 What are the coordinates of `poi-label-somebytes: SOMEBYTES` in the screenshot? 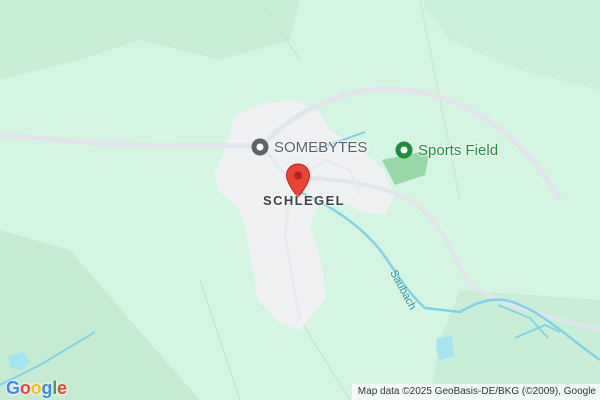 It's located at (320, 147).